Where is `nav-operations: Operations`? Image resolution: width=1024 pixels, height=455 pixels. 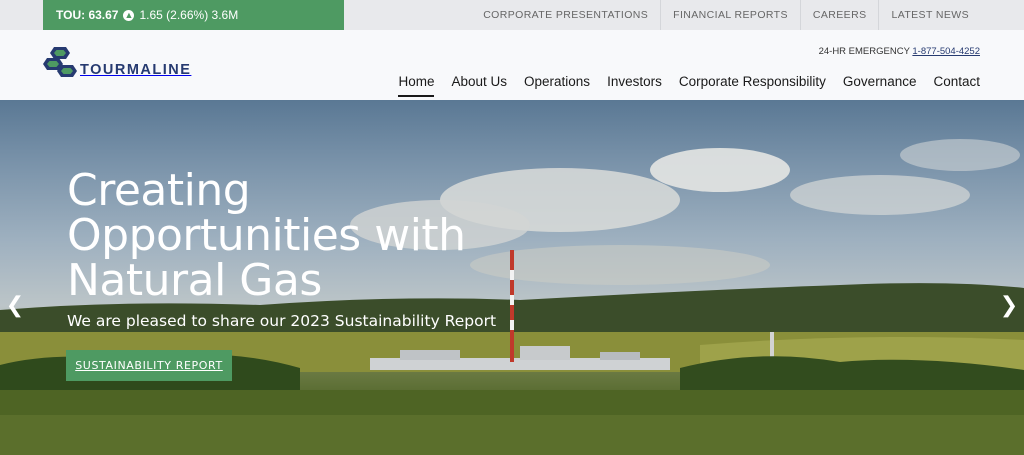
nav-operations: Operations is located at coordinates (557, 85).